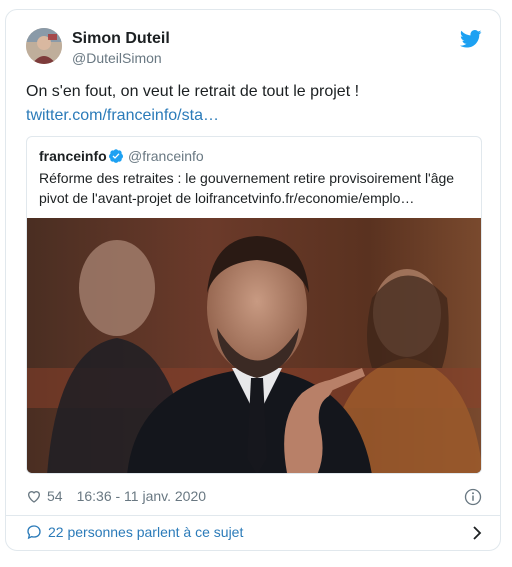 The image size is (512, 567). What do you see at coordinates (471, 39) in the screenshot?
I see `twitter-bird-icon` at bounding box center [471, 39].